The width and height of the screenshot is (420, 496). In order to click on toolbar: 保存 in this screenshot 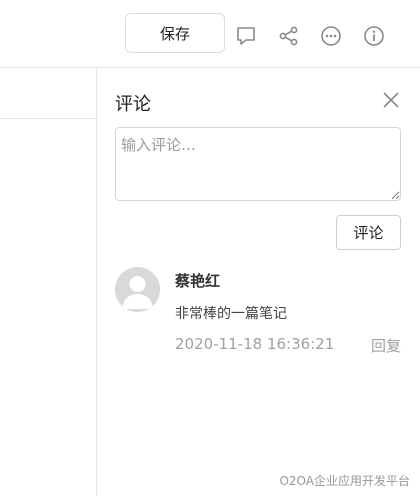, I will do `click(210, 34)`.